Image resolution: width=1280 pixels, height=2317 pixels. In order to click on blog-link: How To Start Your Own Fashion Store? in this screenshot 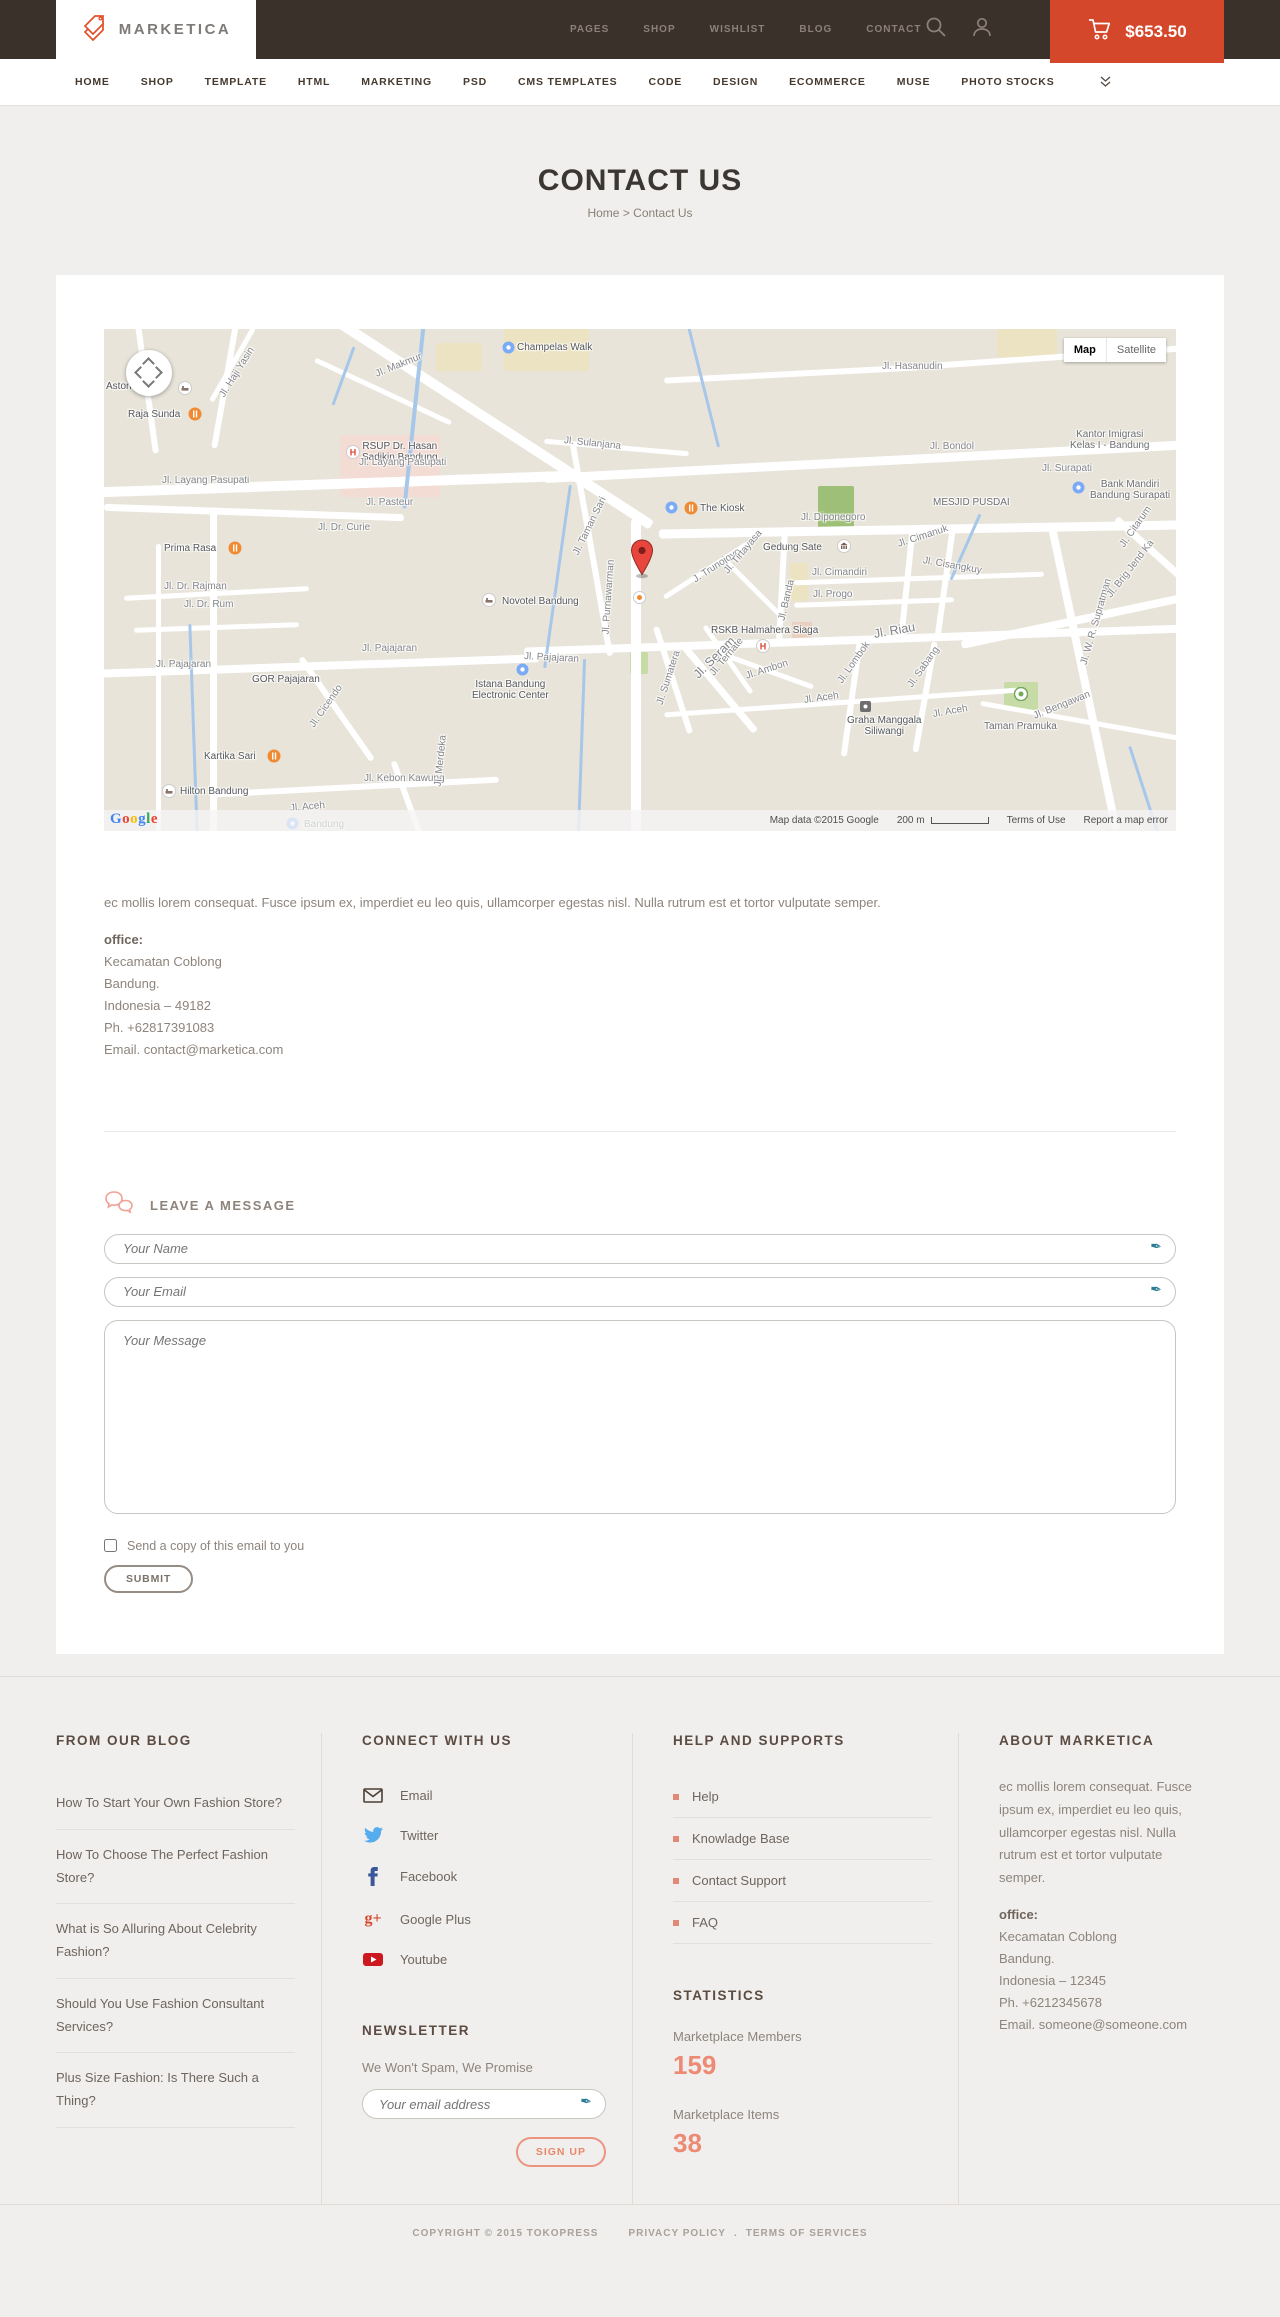, I will do `click(175, 1804)`.